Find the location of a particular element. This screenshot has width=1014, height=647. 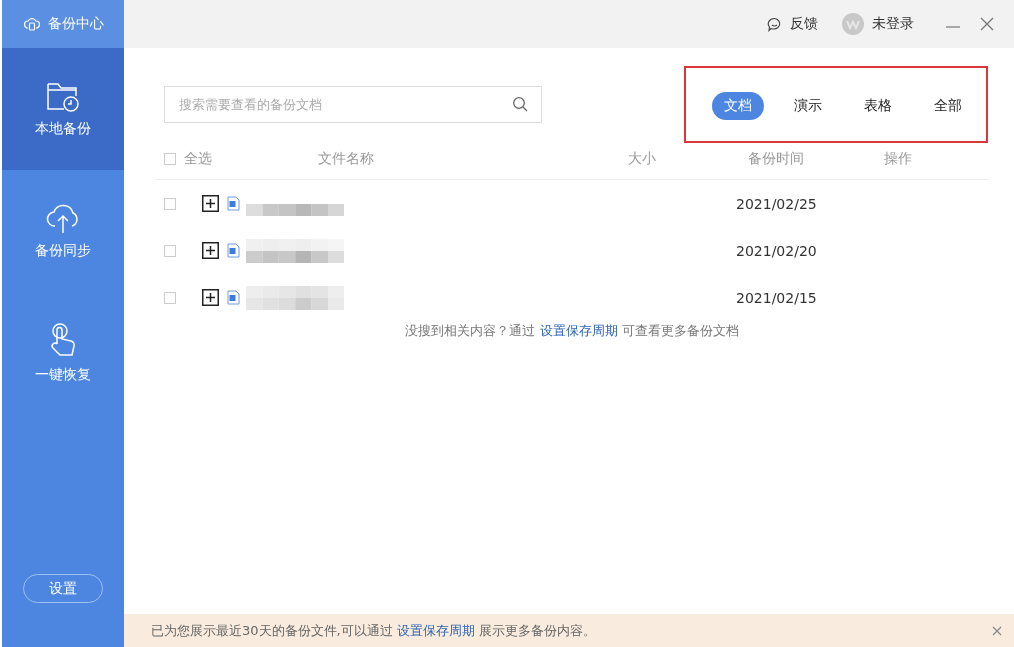

sidebar-label: 本地备份 is located at coordinates (63, 129).